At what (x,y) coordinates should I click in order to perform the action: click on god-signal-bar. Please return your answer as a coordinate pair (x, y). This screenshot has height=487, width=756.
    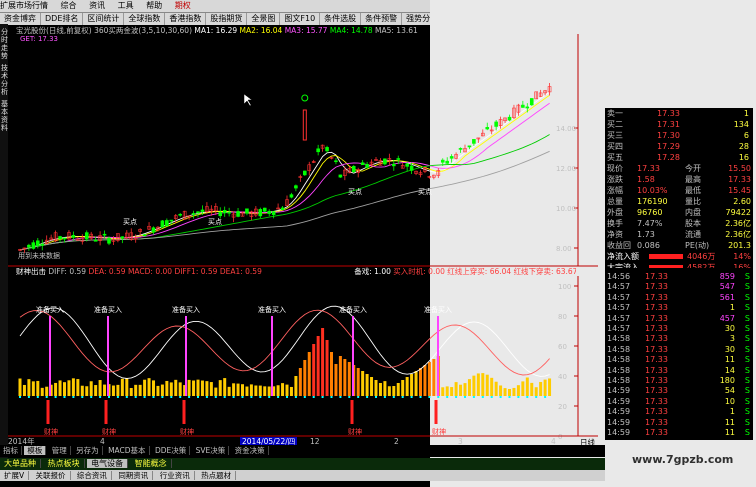
    Looking at the image, I should click on (436, 412).